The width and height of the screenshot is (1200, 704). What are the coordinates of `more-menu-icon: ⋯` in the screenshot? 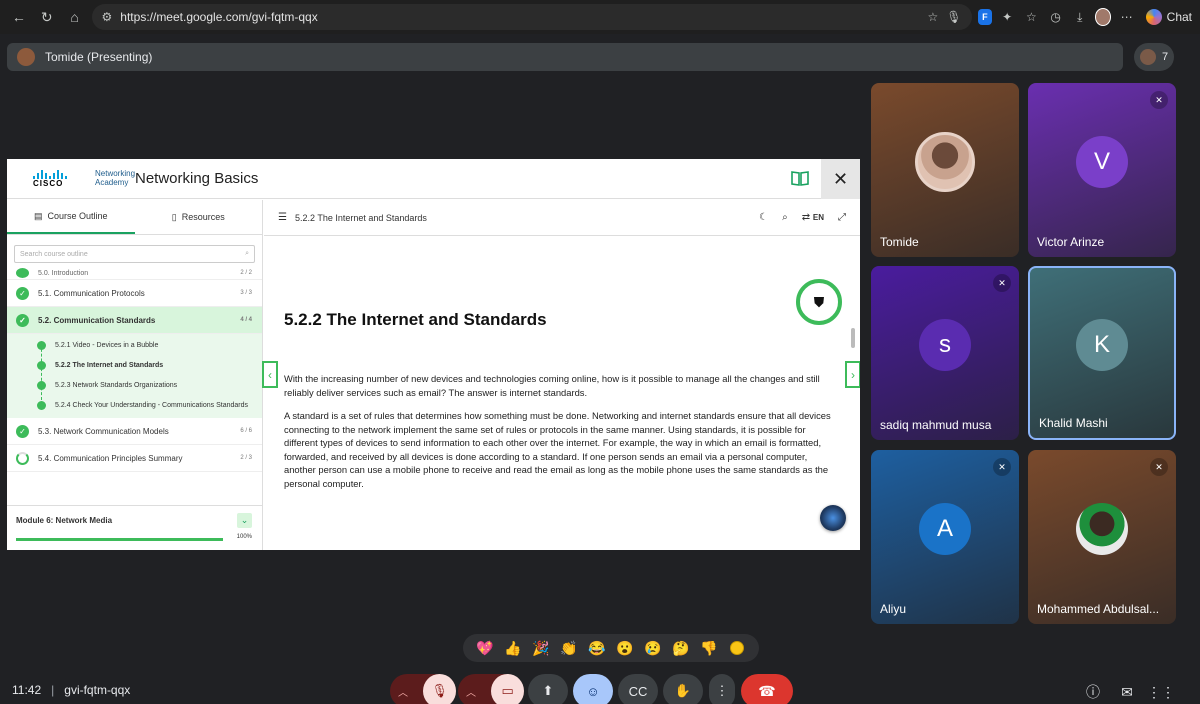 It's located at (1126, 17).